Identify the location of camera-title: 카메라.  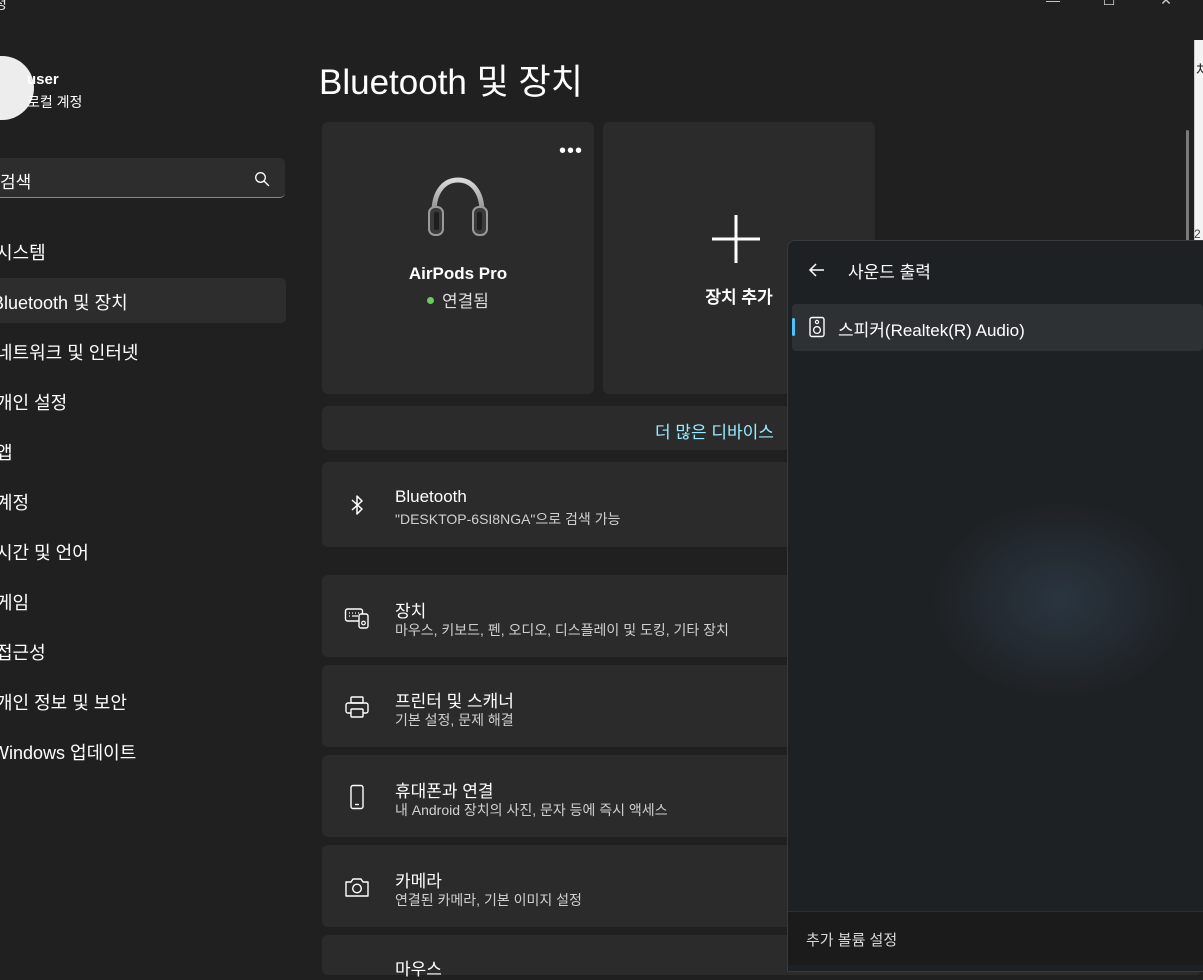
(418, 881).